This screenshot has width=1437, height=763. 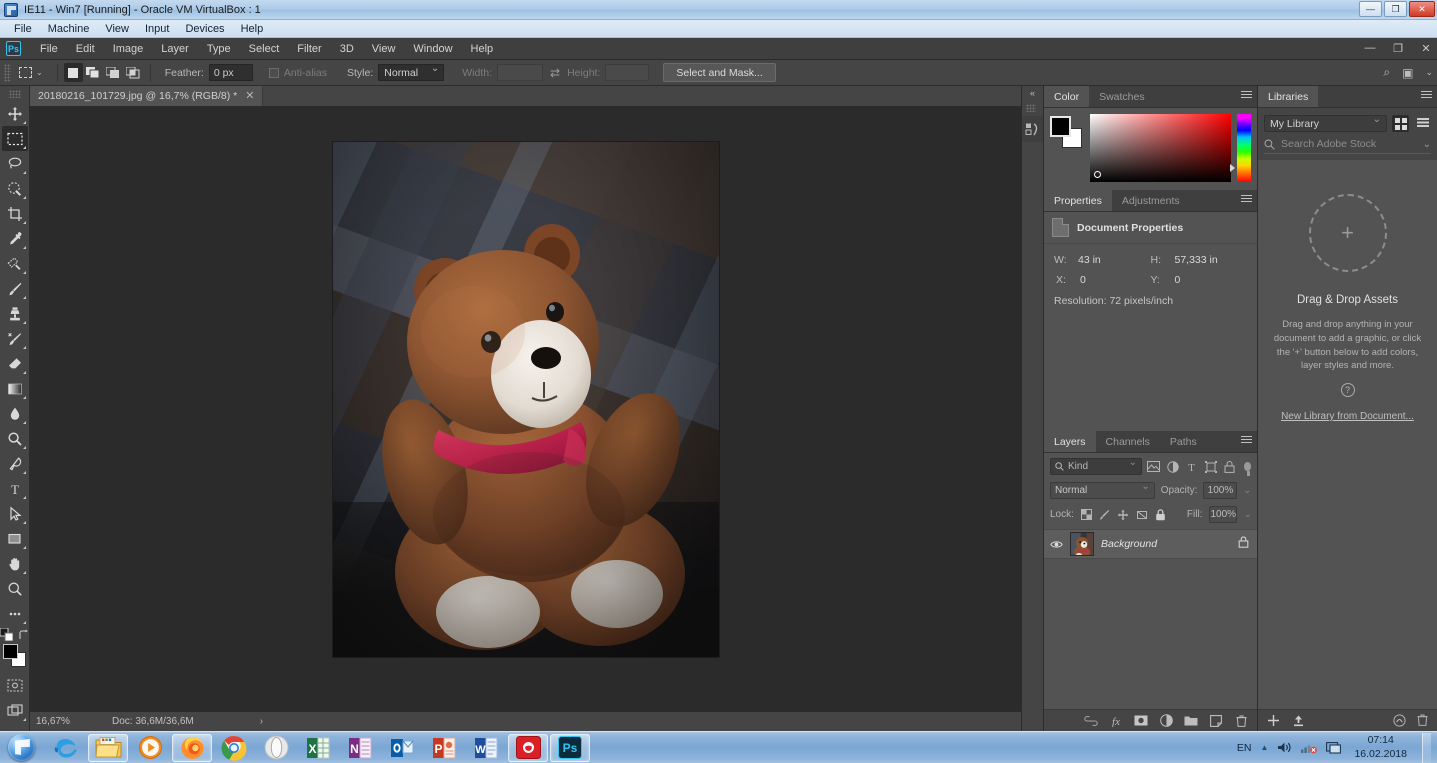 I want to click on sidebar-item-dodge-tool, so click(x=15, y=438).